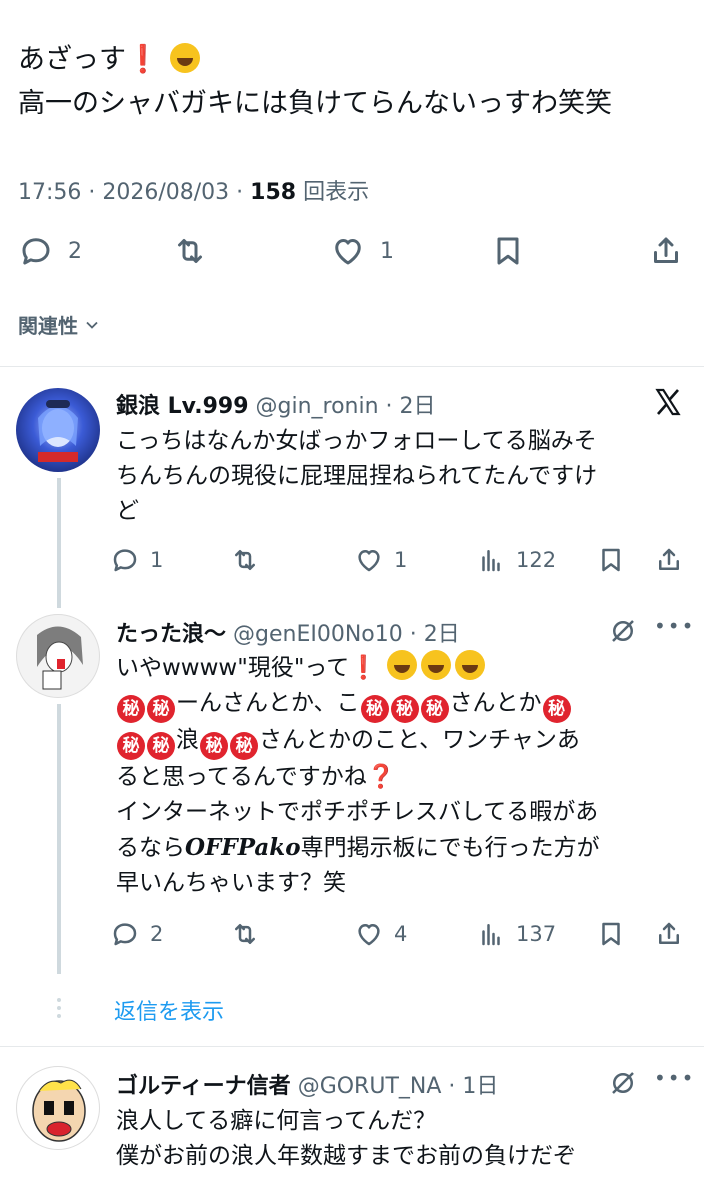 This screenshot has width=704, height=1200. What do you see at coordinates (171, 634) in the screenshot?
I see `display-name: たった浪〜` at bounding box center [171, 634].